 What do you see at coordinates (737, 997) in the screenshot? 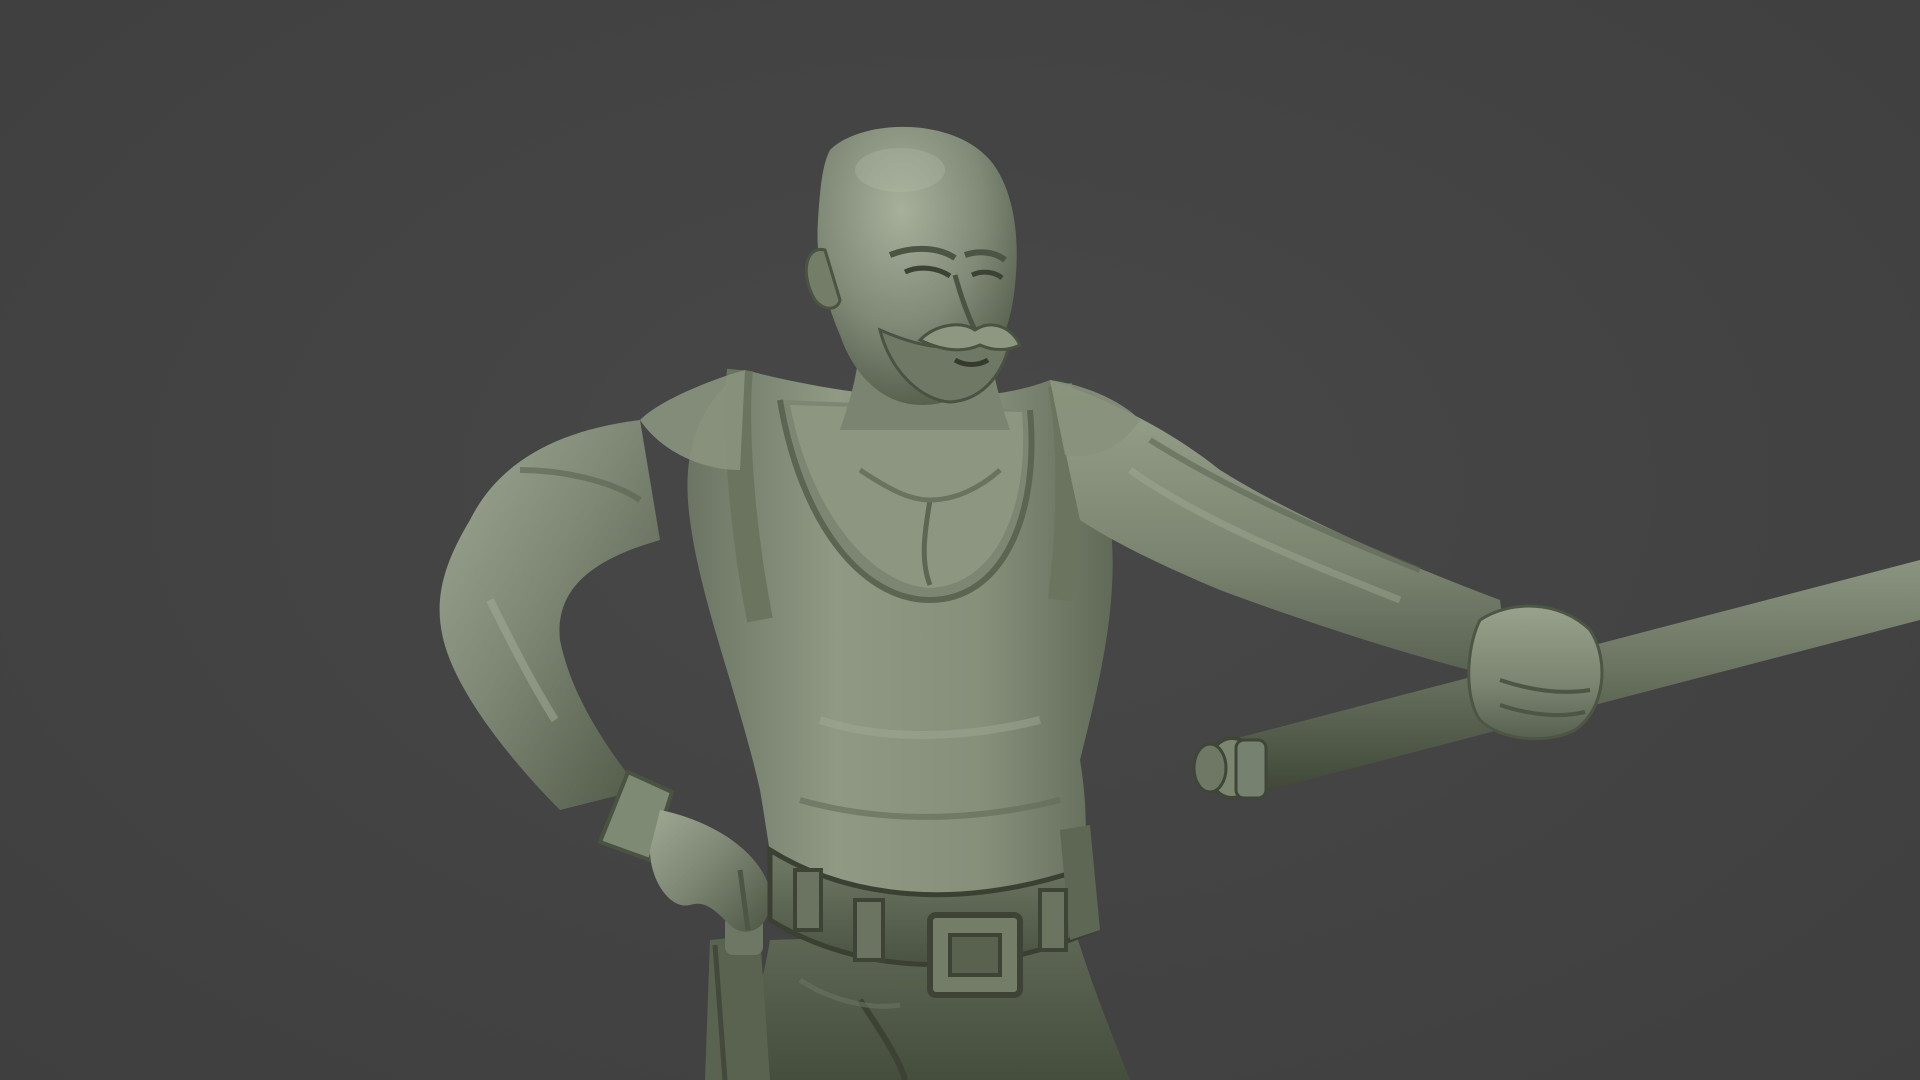
I see `holster` at bounding box center [737, 997].